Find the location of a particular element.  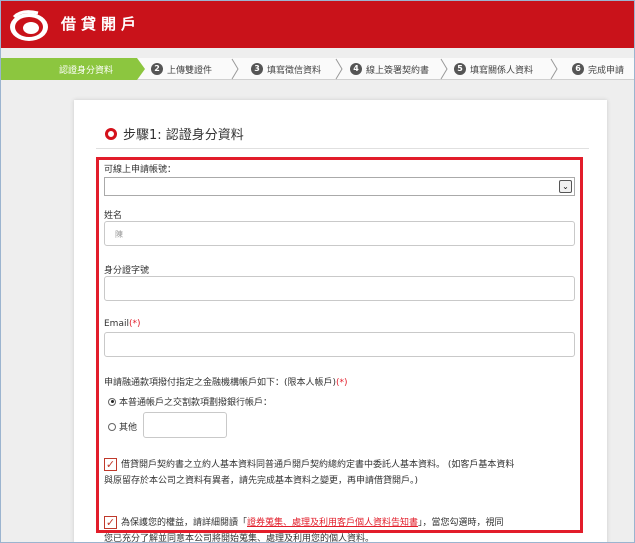

step-number: 5 is located at coordinates (460, 69).